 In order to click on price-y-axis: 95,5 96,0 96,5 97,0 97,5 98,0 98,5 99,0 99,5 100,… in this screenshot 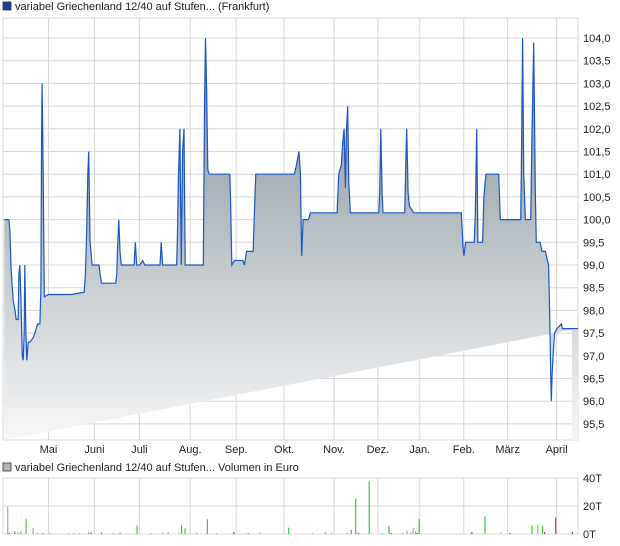, I will do `click(597, 232)`.